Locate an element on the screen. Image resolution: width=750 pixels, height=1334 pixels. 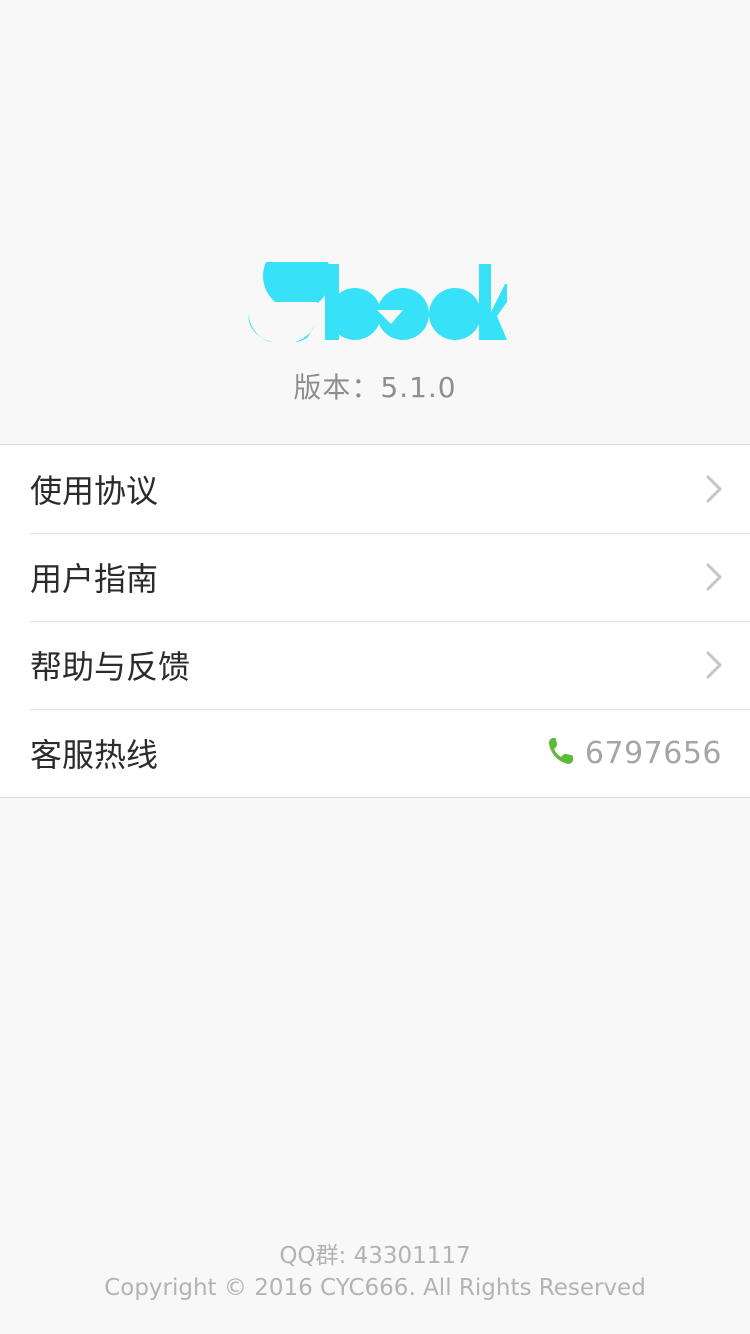
menu-item-user-agreement: 使用协议 is located at coordinates (375, 489).